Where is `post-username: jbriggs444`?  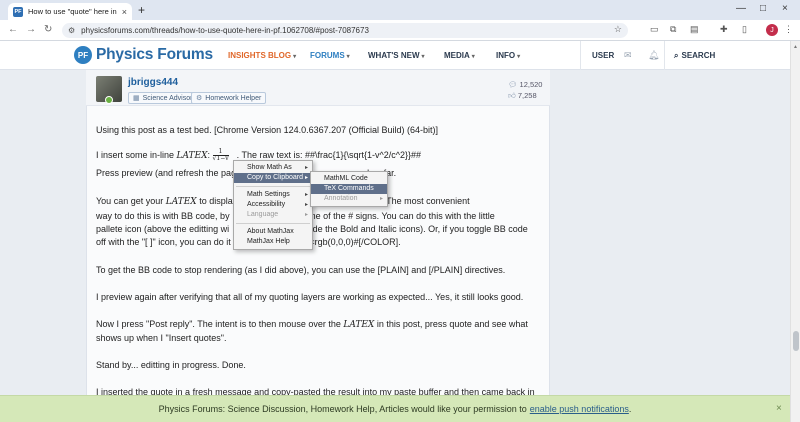 post-username: jbriggs444 is located at coordinates (153, 82).